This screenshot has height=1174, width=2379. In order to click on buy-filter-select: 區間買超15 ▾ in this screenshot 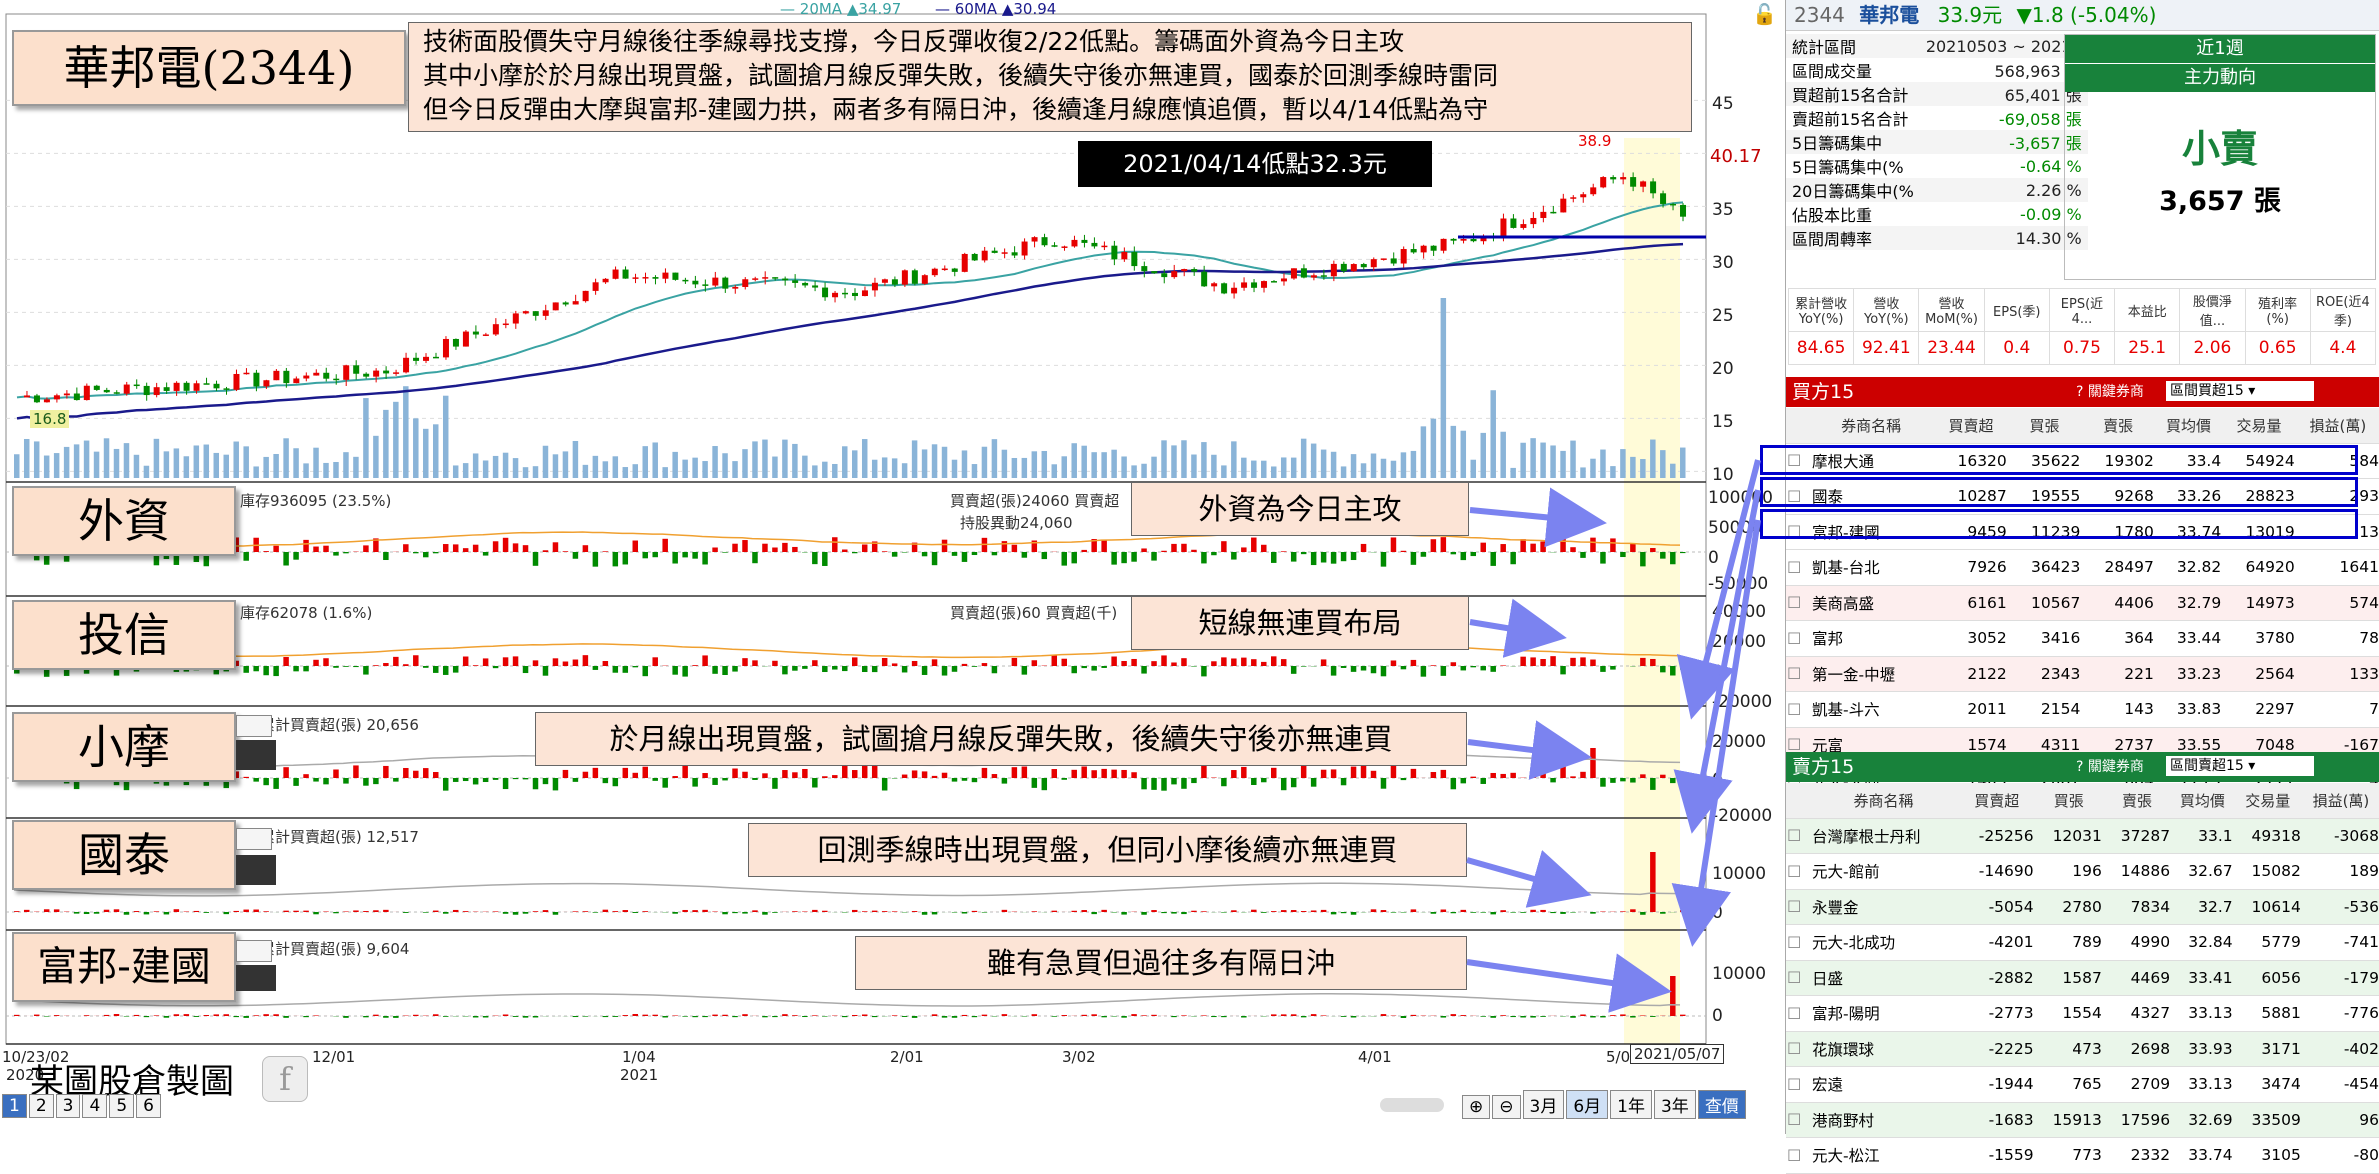, I will do `click(2240, 391)`.